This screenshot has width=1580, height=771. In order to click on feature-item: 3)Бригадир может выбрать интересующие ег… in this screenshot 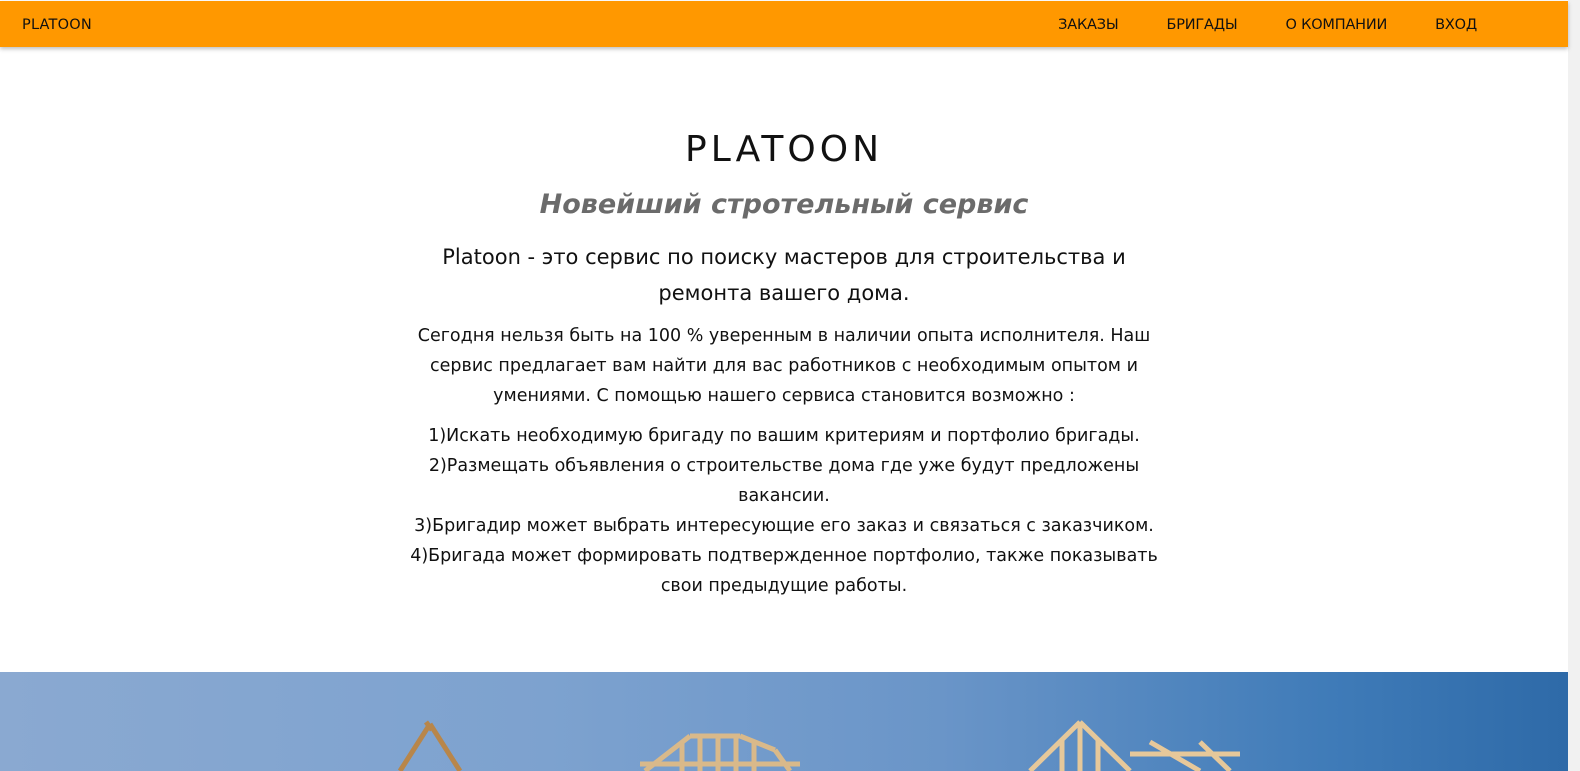, I will do `click(784, 526)`.